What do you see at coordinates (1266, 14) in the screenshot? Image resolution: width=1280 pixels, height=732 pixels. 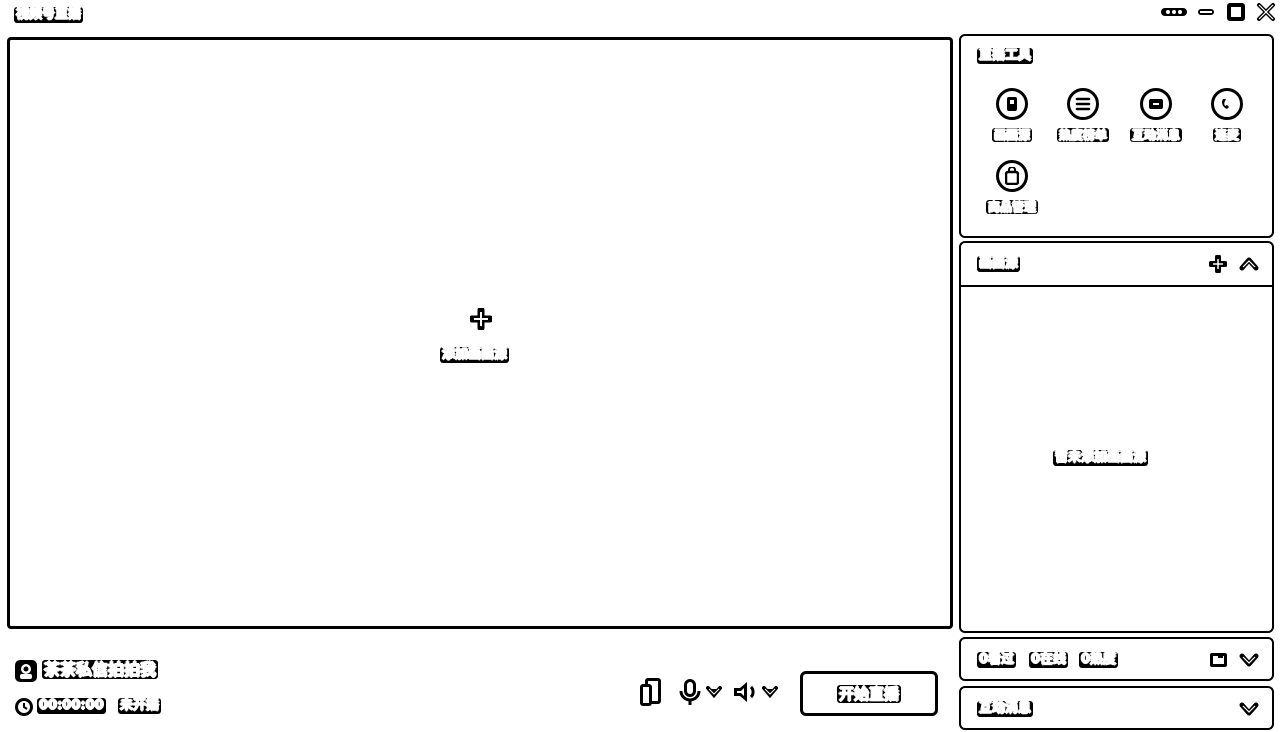 I see `close-icon` at bounding box center [1266, 14].